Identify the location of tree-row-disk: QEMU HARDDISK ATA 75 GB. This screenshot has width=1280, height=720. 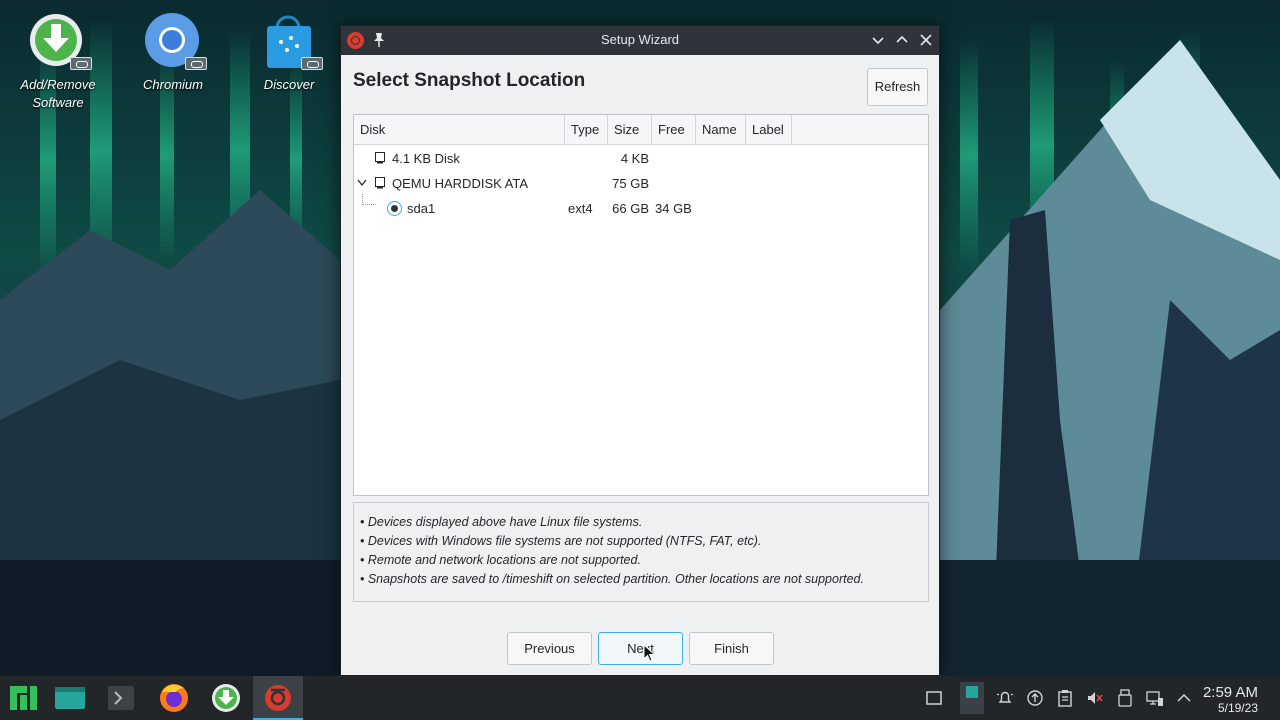
(641, 183).